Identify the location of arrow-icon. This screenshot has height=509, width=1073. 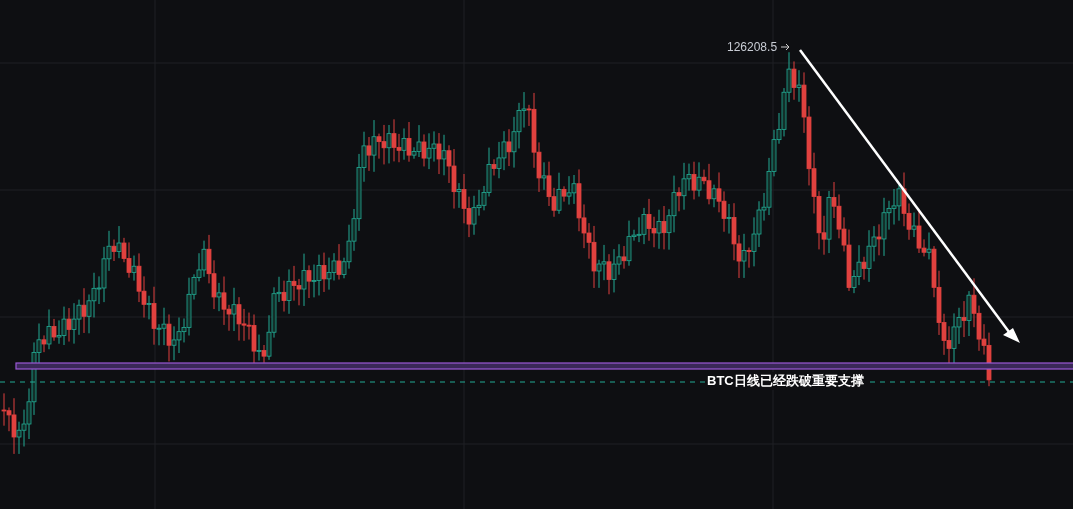
(785, 47).